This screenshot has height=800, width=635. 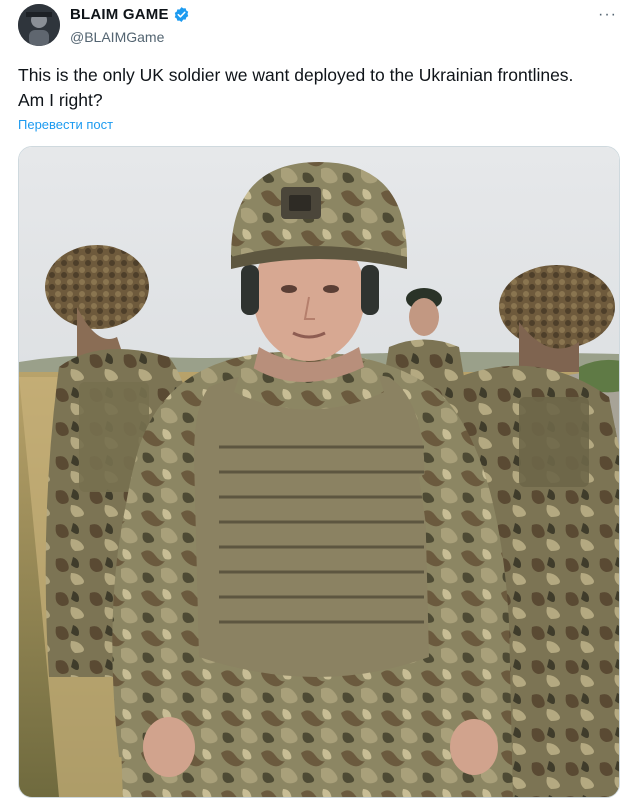 I want to click on verified-badge-icon, so click(x=181, y=14).